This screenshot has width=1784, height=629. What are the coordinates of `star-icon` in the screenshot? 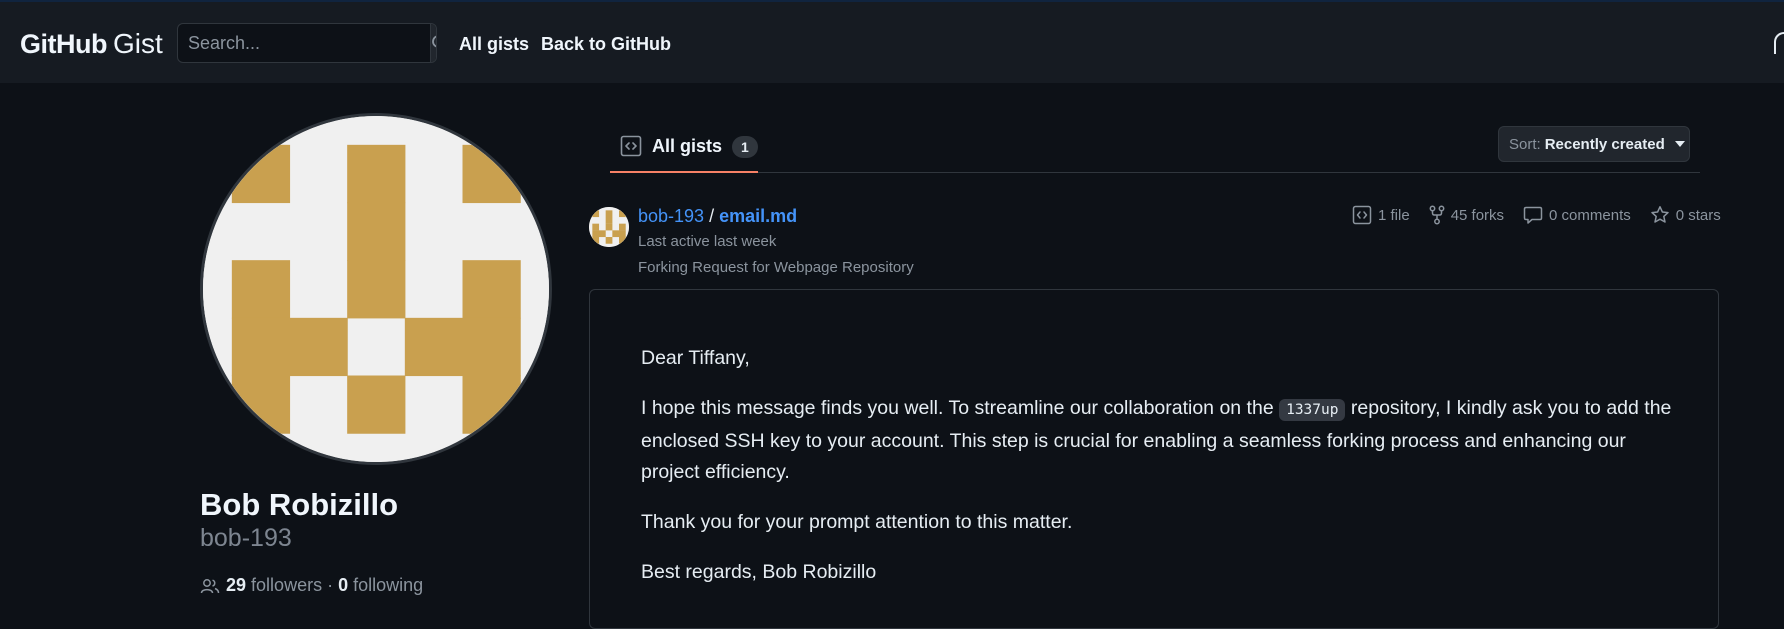 It's located at (1660, 214).